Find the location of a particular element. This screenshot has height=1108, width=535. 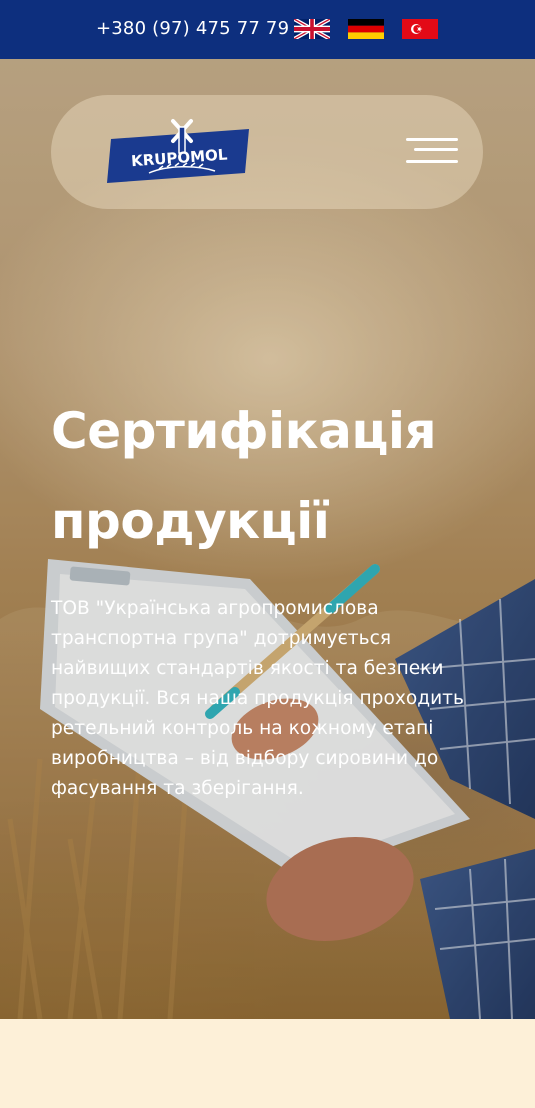

hamburger-menu-icon is located at coordinates (433, 151).